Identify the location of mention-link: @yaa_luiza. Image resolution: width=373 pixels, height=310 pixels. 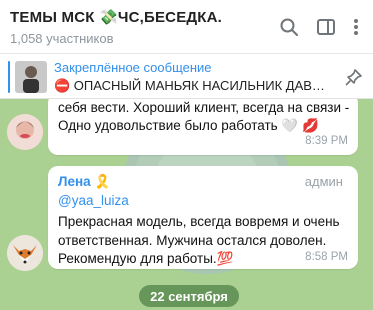
(93, 200).